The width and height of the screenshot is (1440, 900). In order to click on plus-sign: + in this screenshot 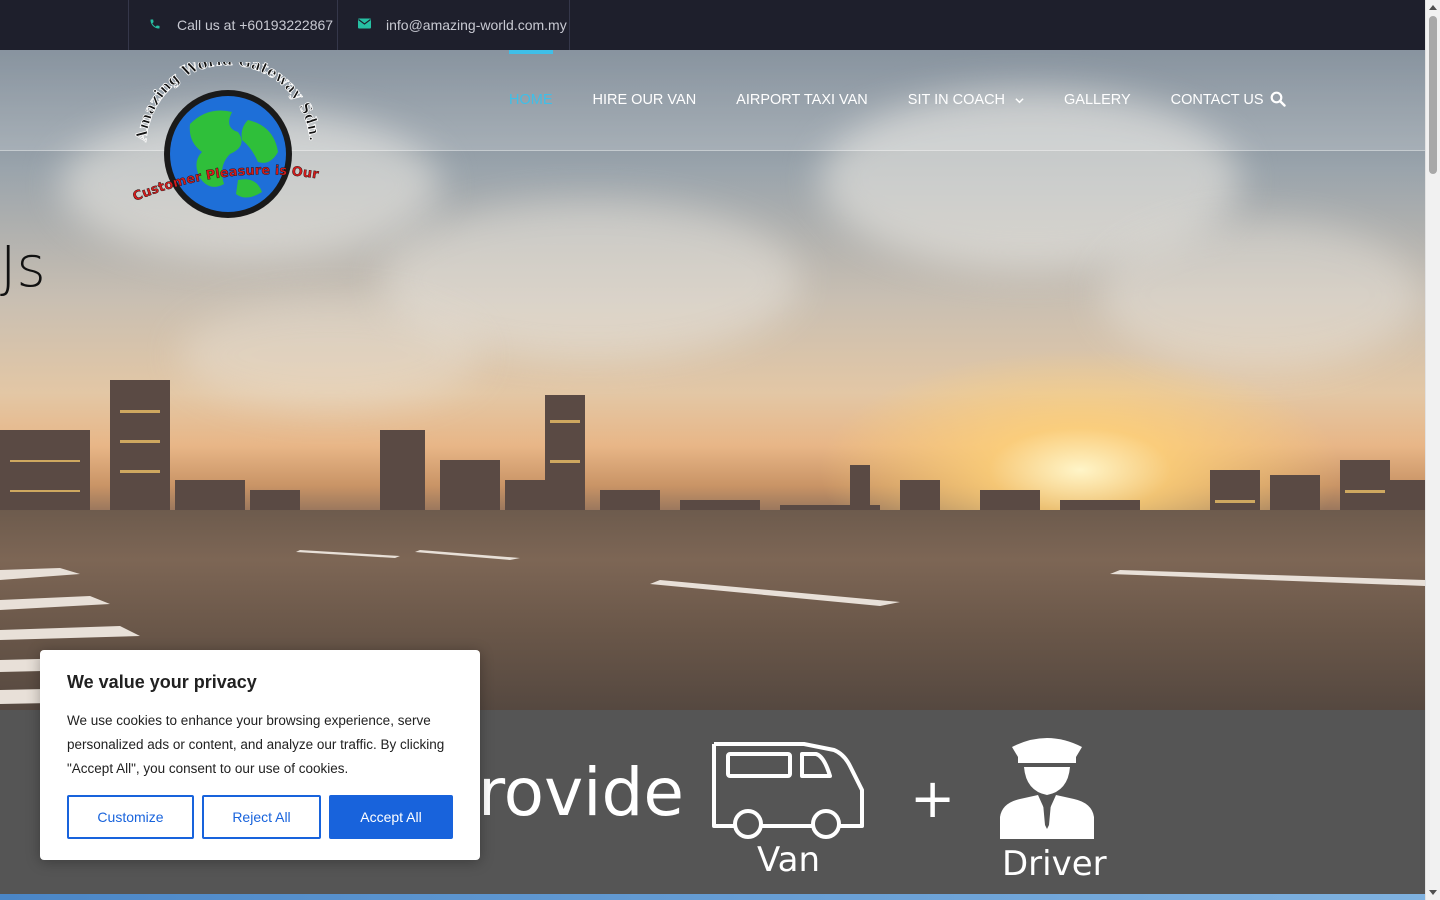, I will do `click(933, 798)`.